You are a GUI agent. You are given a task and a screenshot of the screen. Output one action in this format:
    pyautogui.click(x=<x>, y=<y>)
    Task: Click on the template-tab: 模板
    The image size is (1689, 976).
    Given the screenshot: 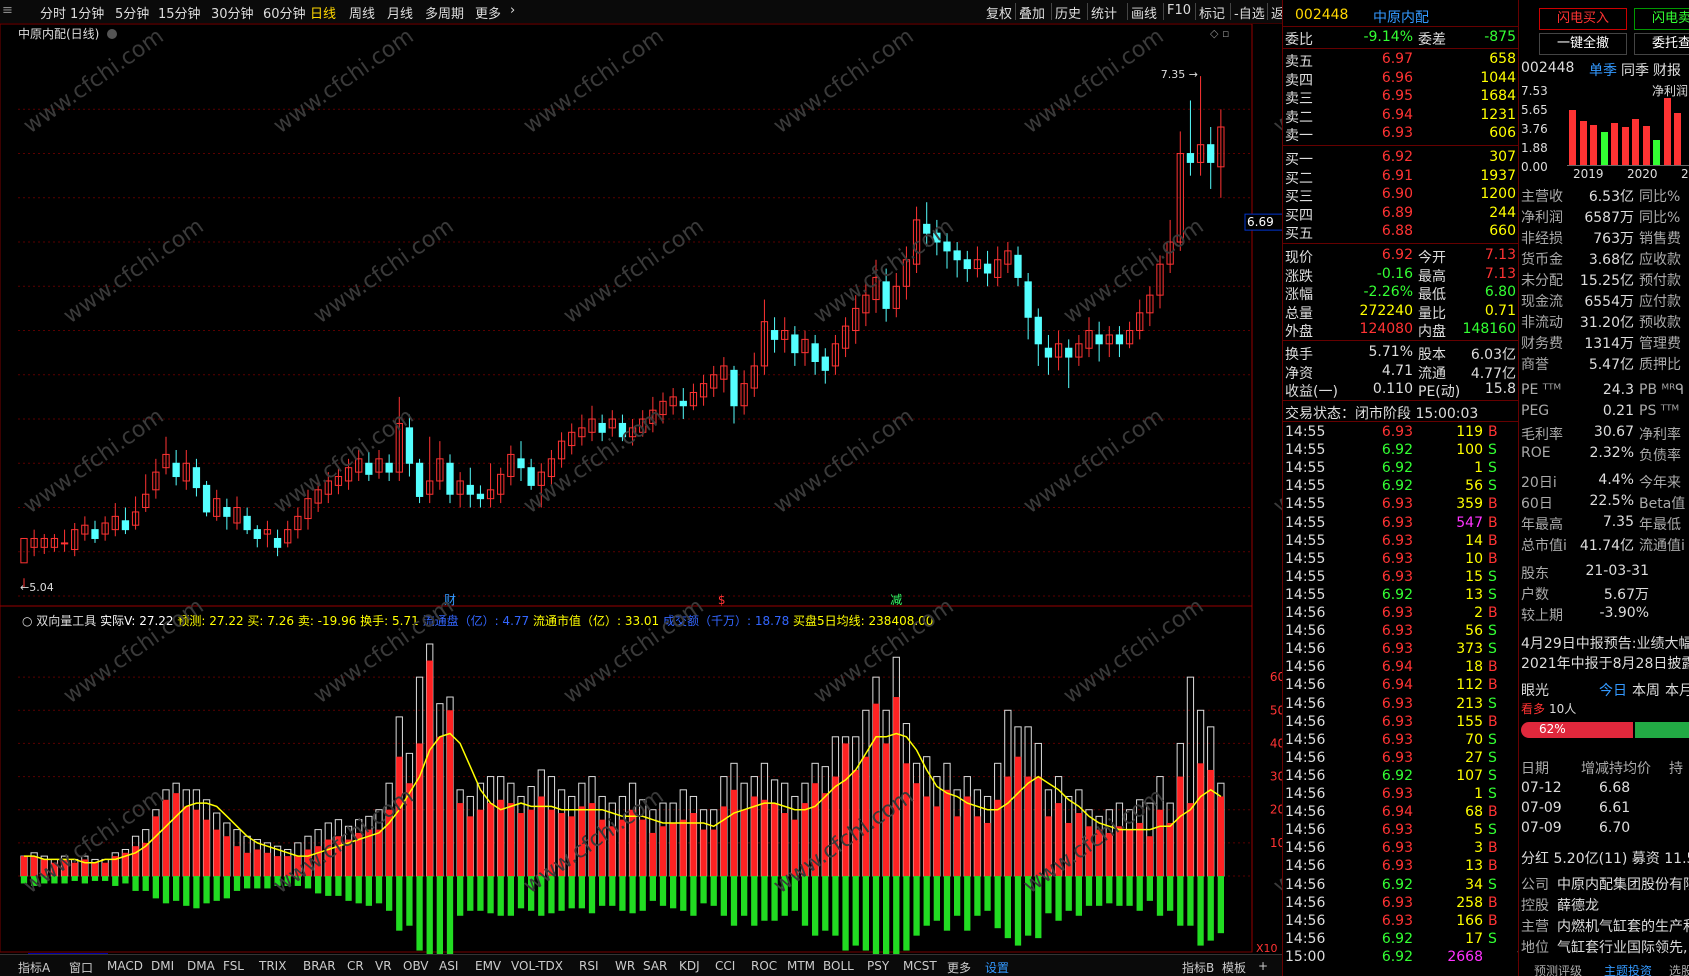 What is the action you would take?
    pyautogui.click(x=1234, y=967)
    